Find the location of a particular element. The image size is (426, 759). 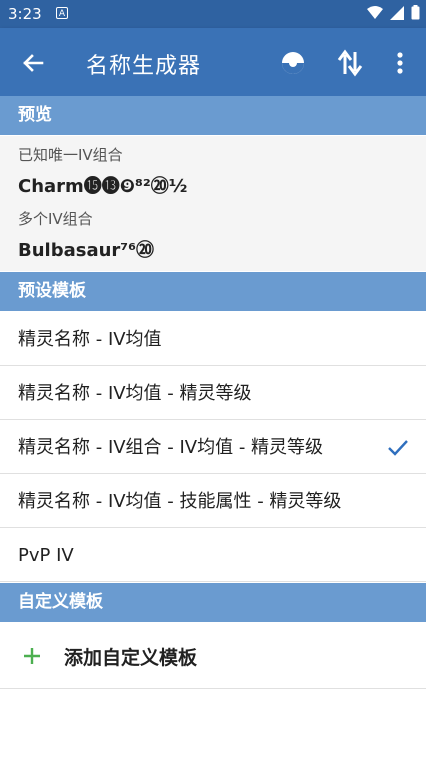

multi-iv-preview: Bulbasaur⁷⁶⑳ is located at coordinates (86, 250).